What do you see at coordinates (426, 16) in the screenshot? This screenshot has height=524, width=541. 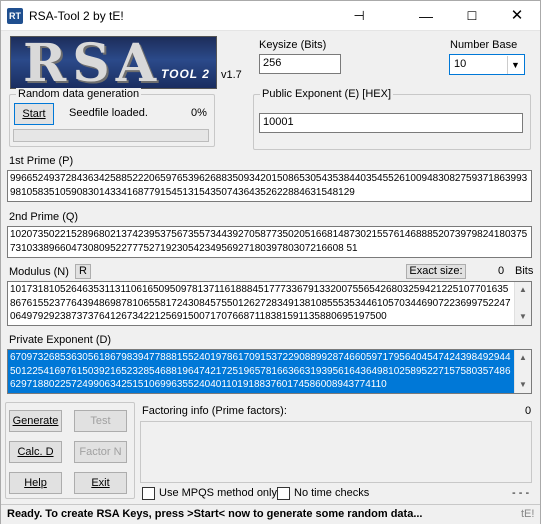 I see `minimize-button: —` at bounding box center [426, 16].